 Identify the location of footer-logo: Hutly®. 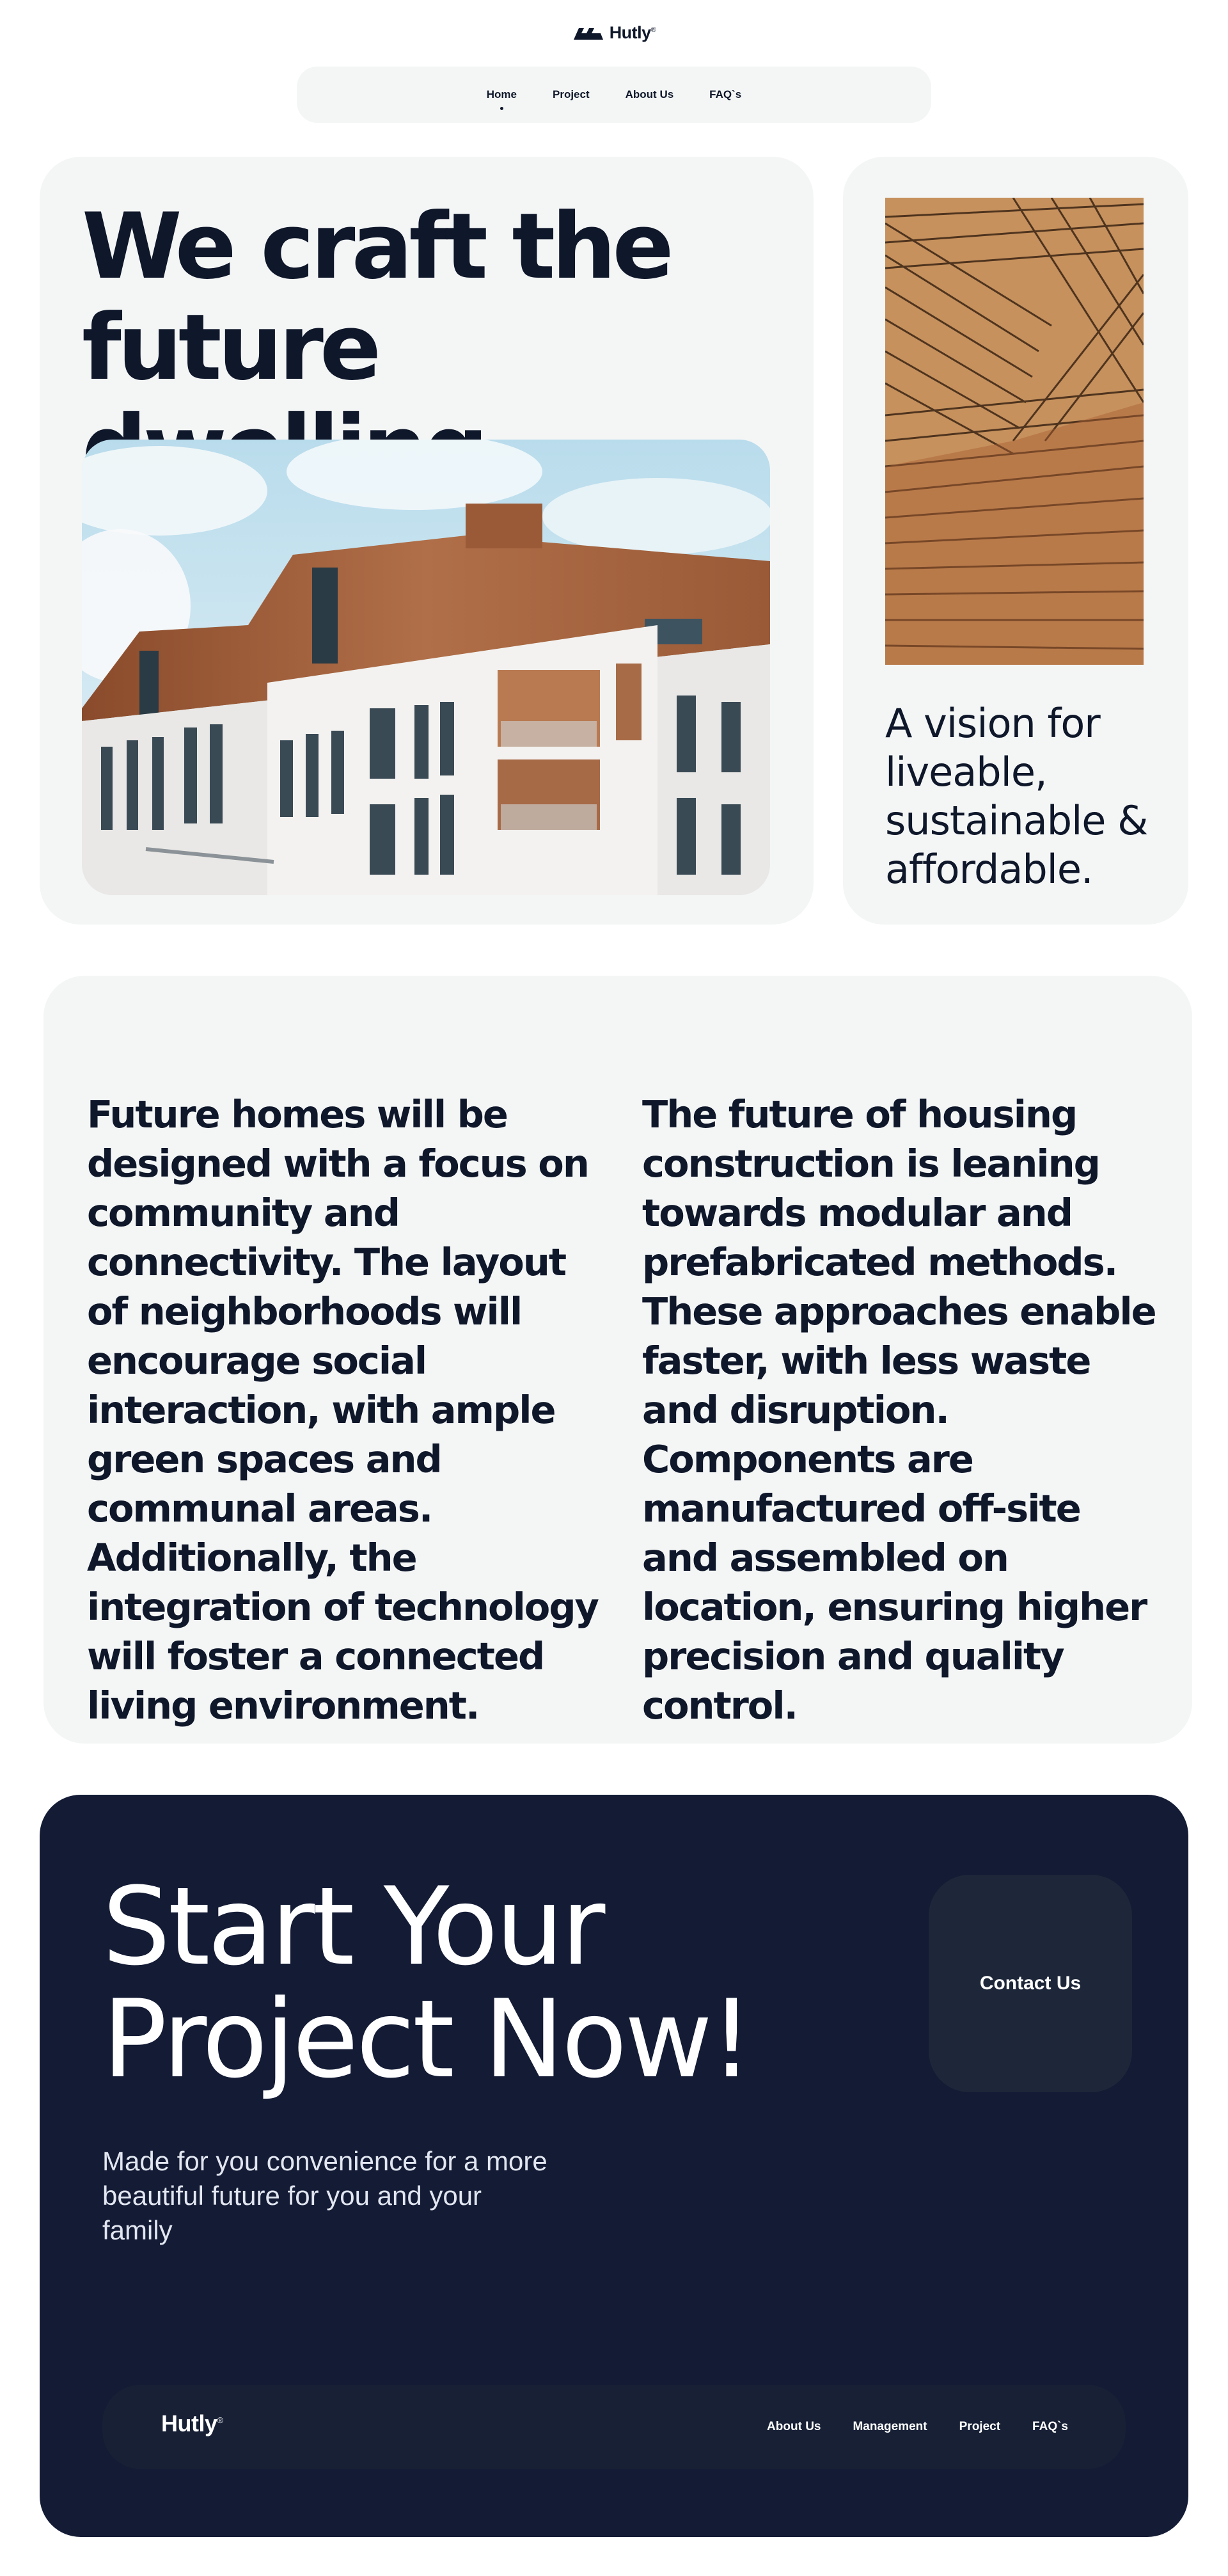
(192, 2423).